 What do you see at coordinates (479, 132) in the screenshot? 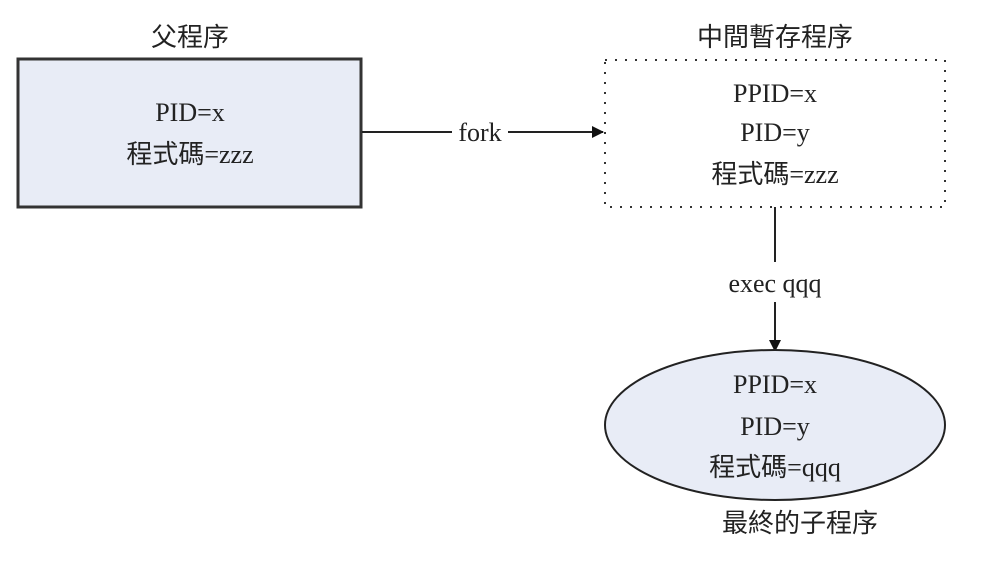
I see `fork-label: fork` at bounding box center [479, 132].